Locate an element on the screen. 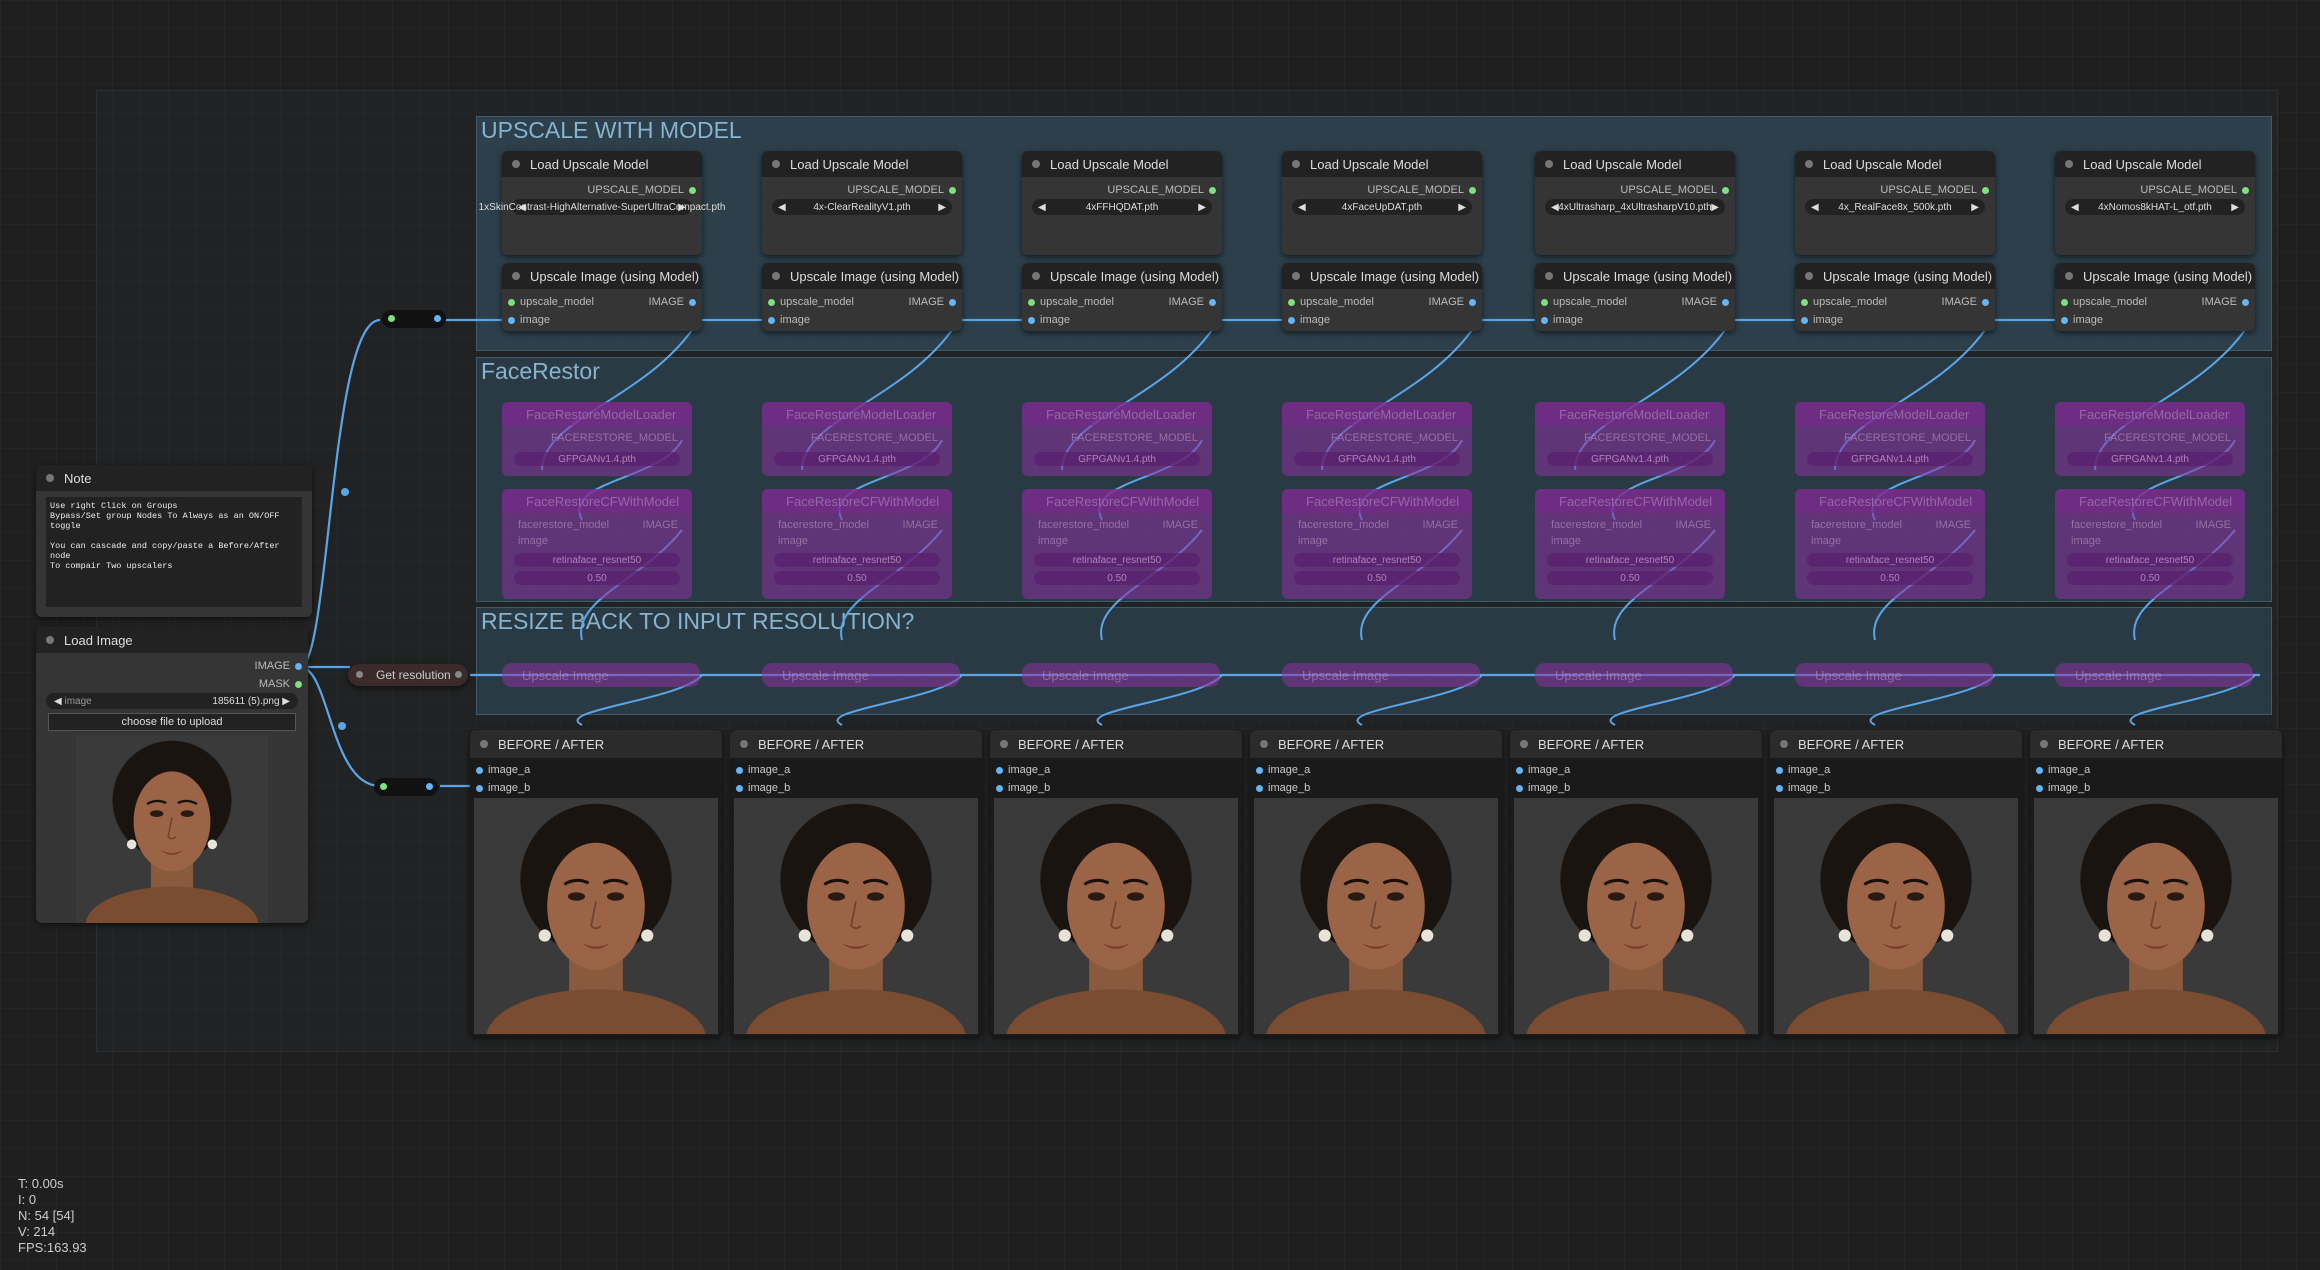 The width and height of the screenshot is (2320, 1270). load-image-header: Load Image is located at coordinates (172, 640).